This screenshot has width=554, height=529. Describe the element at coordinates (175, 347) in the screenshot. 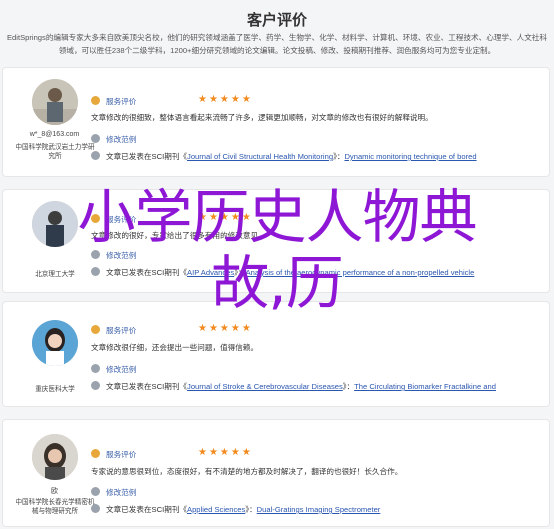

I see `review-comment: 文章修改很仔细，还会提出一些问题，值得信赖。` at that location.